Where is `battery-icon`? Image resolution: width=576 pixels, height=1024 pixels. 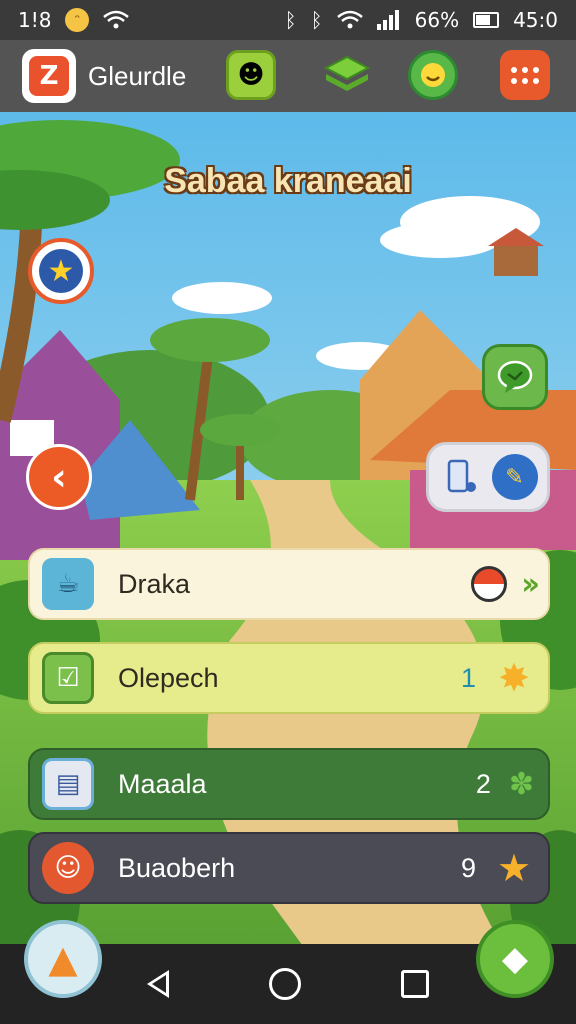 battery-icon is located at coordinates (486, 20).